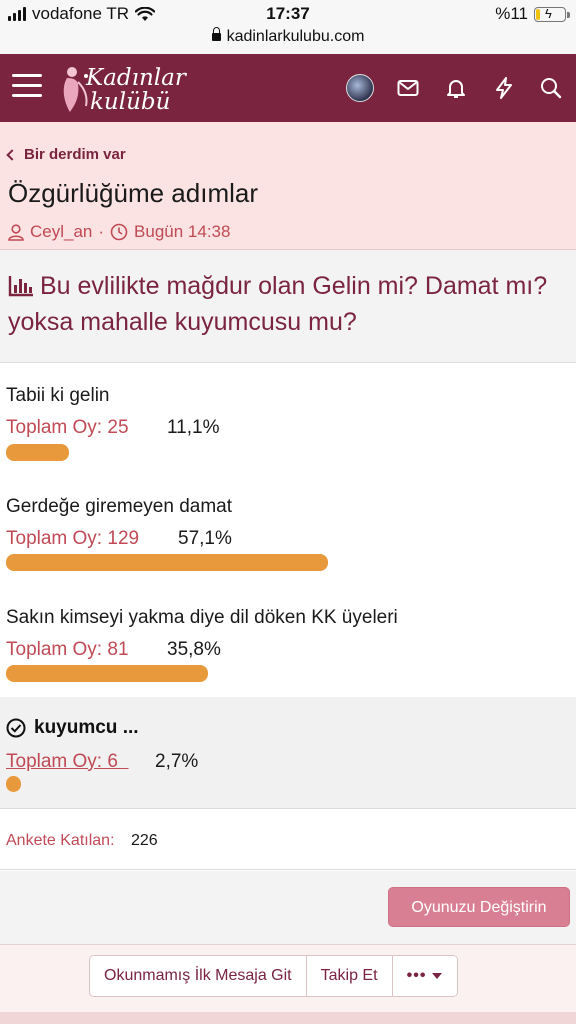  I want to click on clock: 17:37, so click(288, 13).